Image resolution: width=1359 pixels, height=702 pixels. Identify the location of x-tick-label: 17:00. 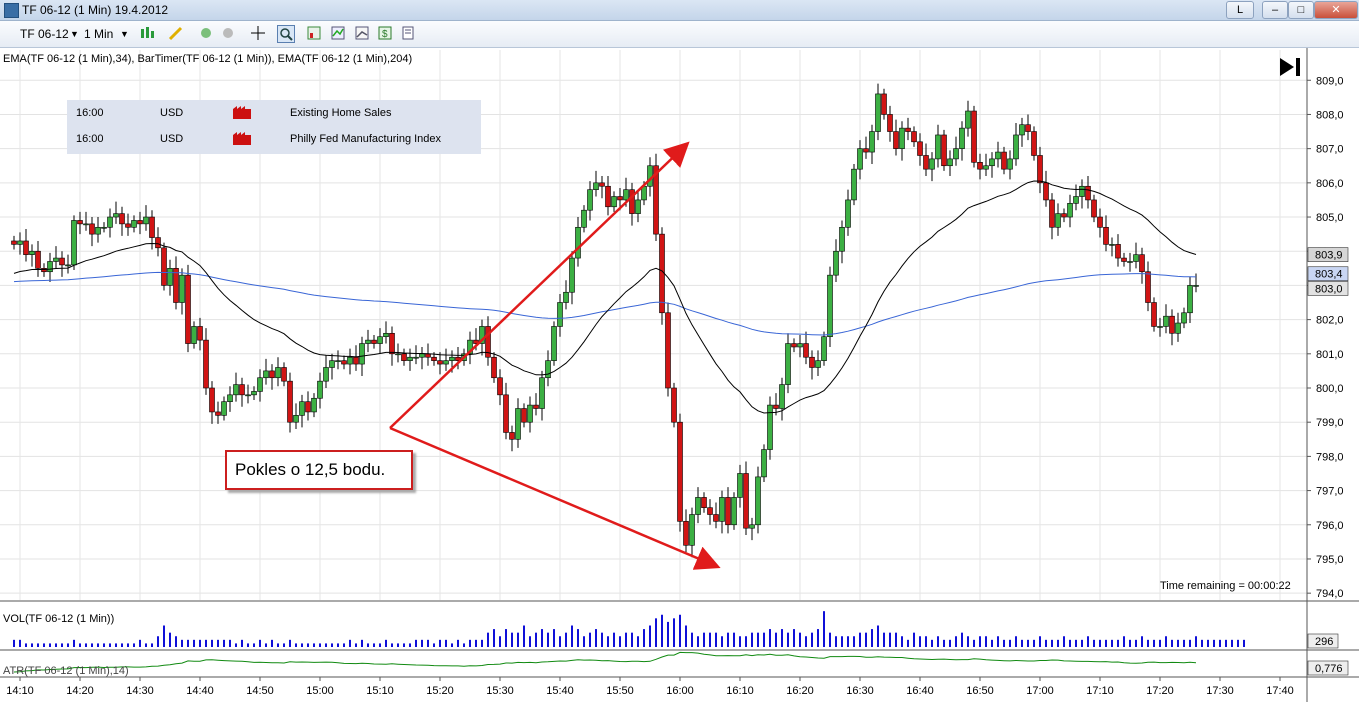
(1040, 691).